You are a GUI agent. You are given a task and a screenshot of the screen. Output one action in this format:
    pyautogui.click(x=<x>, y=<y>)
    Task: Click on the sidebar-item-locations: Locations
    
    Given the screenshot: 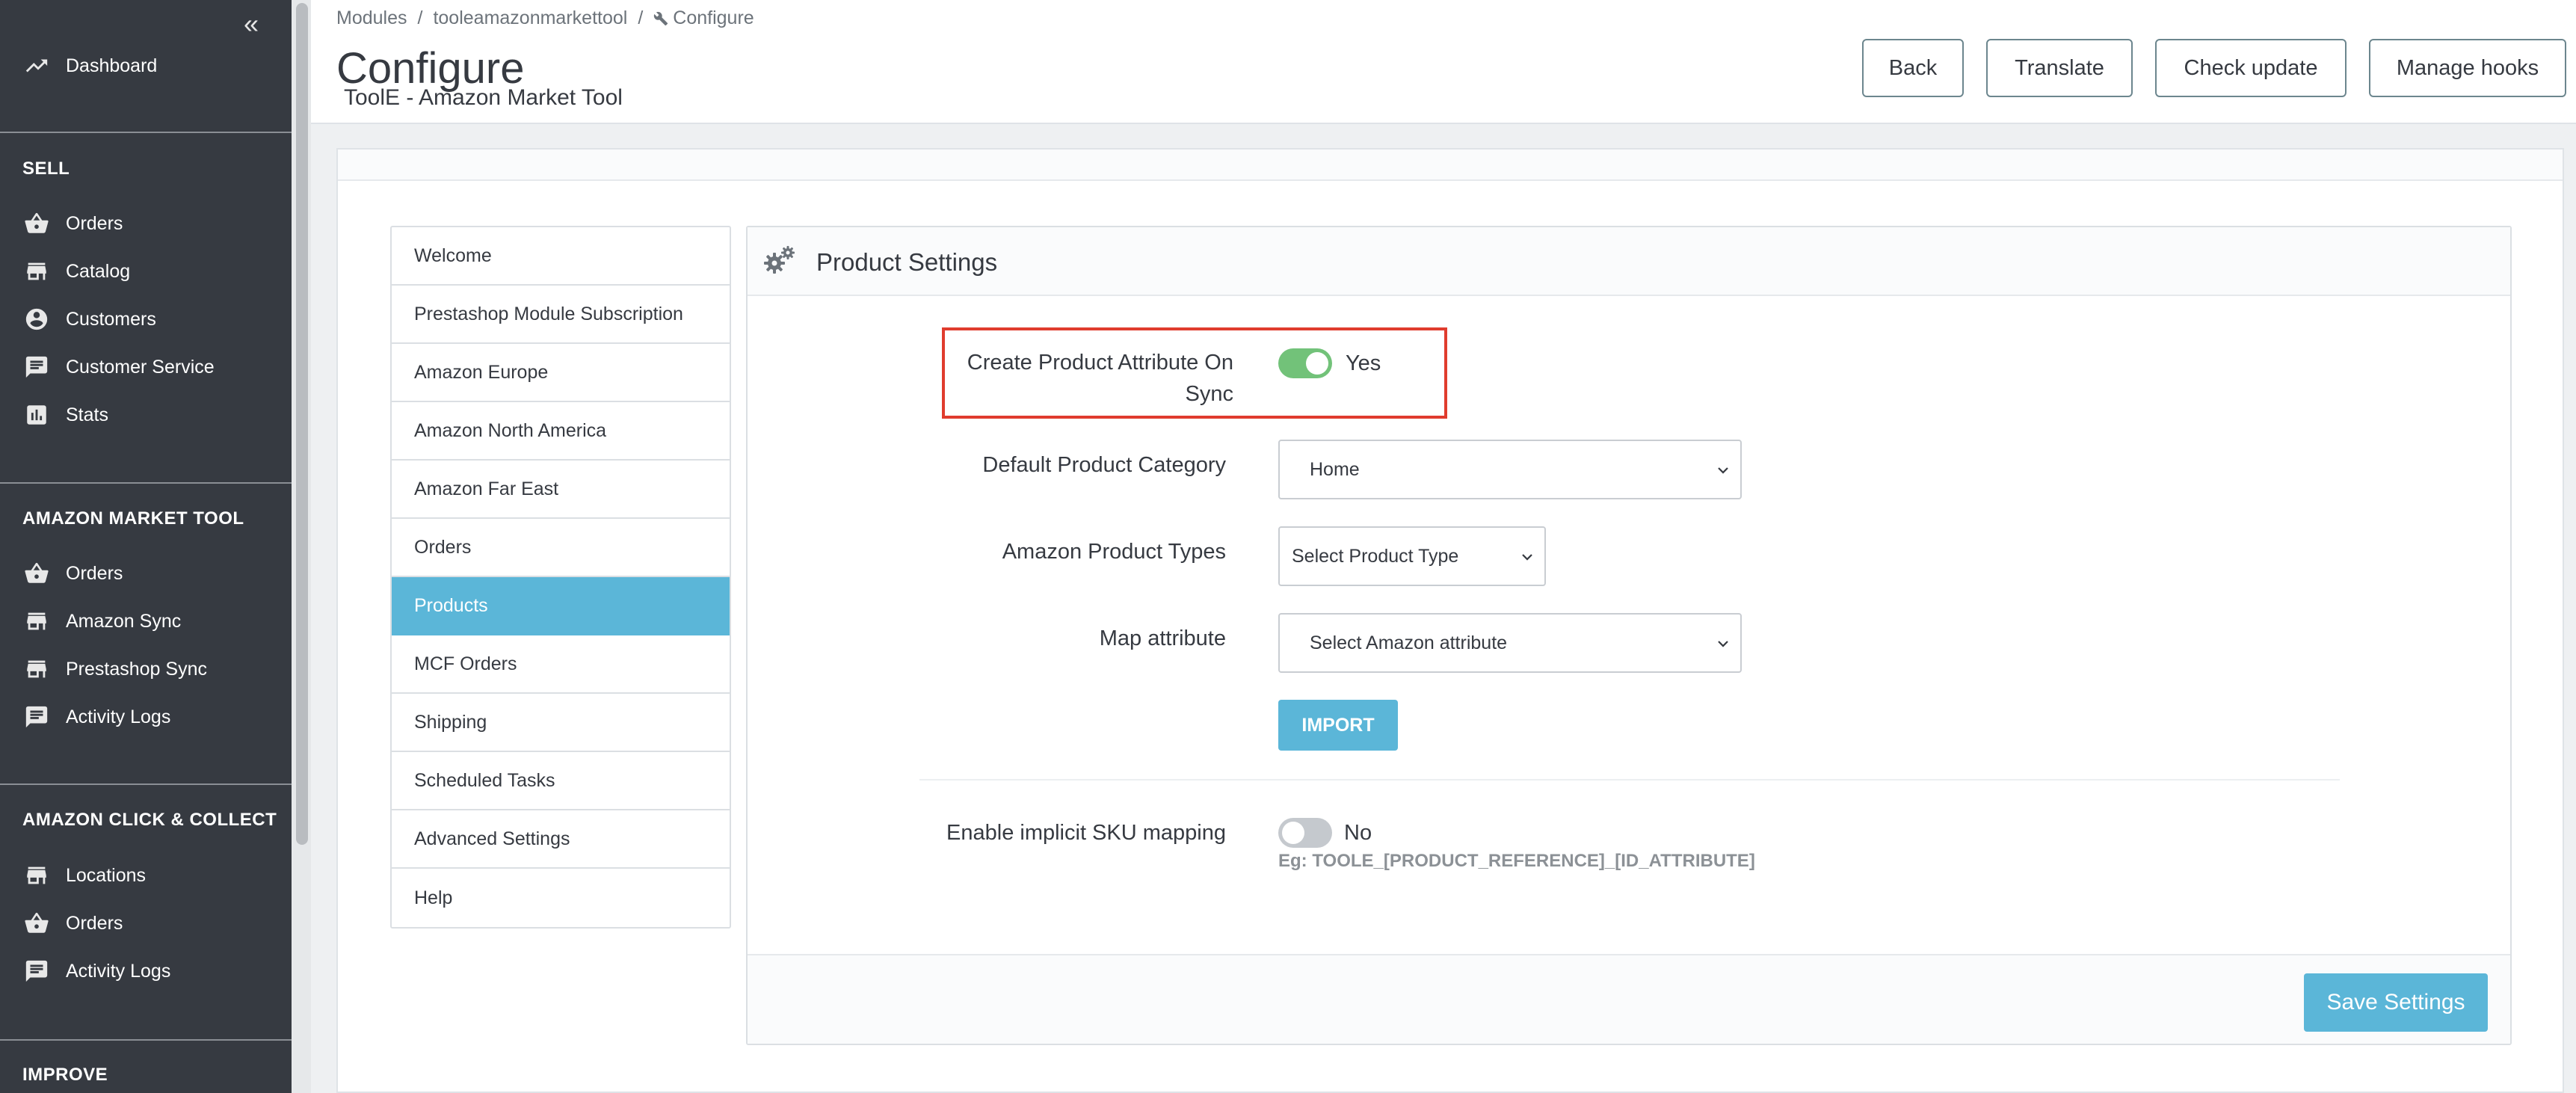 What is the action you would take?
    pyautogui.click(x=84, y=875)
    